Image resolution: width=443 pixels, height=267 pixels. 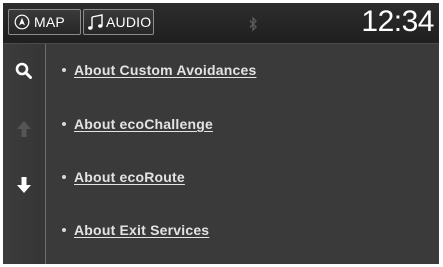 I want to click on list-item: About ecoRoute, so click(x=242, y=177).